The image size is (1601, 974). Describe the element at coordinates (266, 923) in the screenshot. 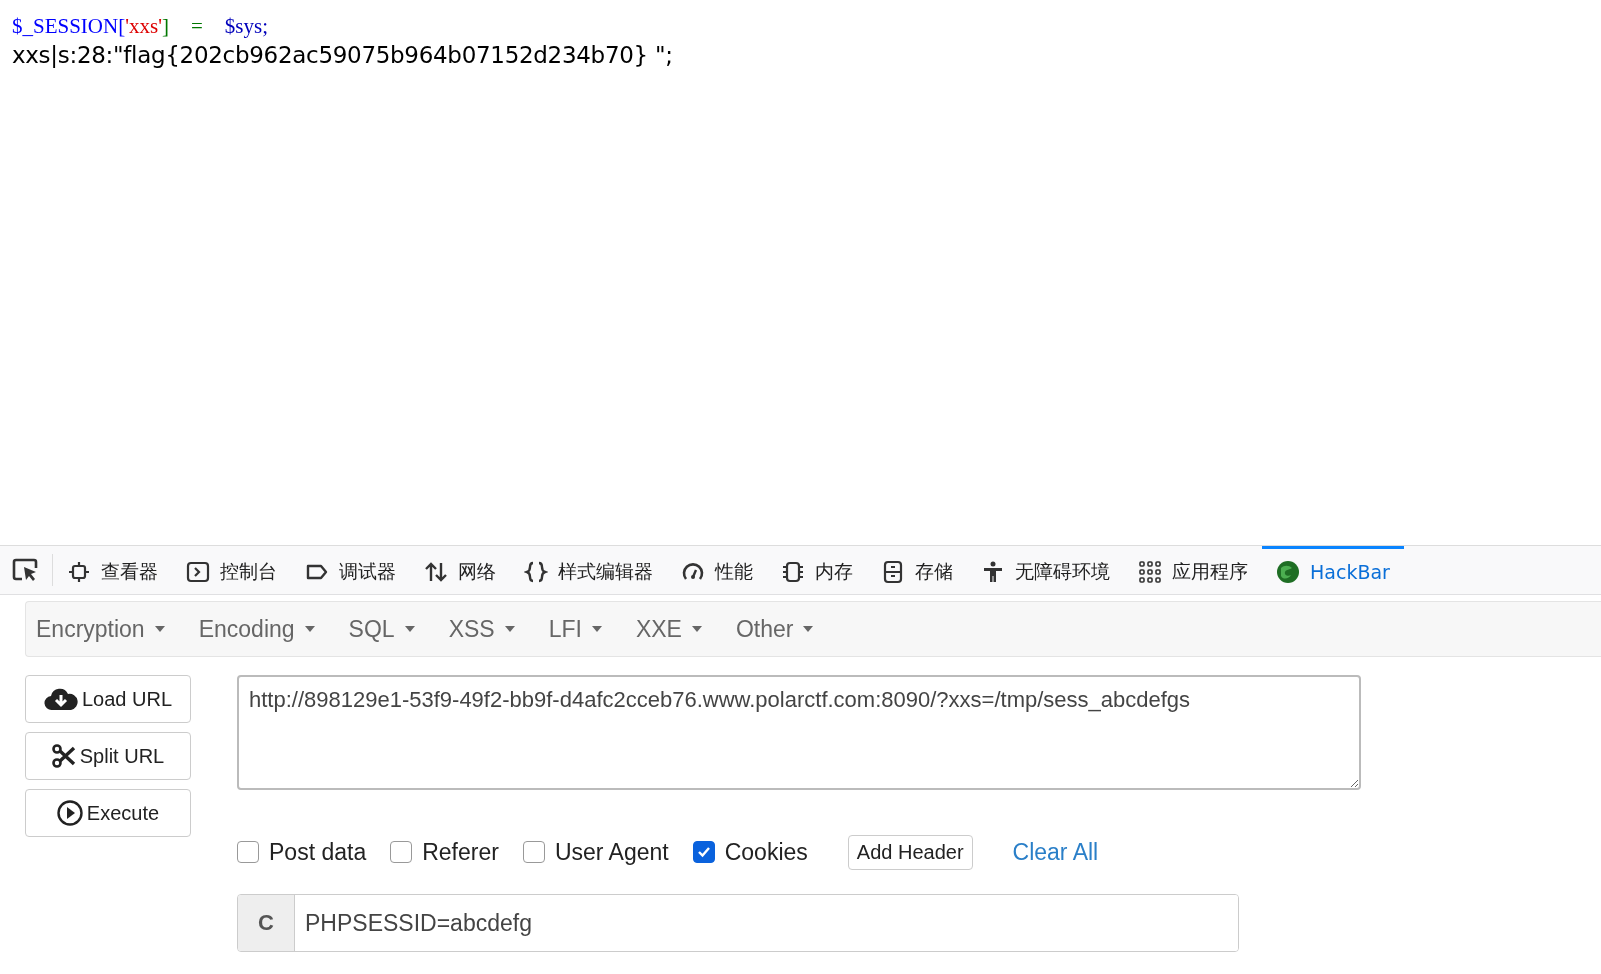

I see `cookie-prefix: C` at that location.